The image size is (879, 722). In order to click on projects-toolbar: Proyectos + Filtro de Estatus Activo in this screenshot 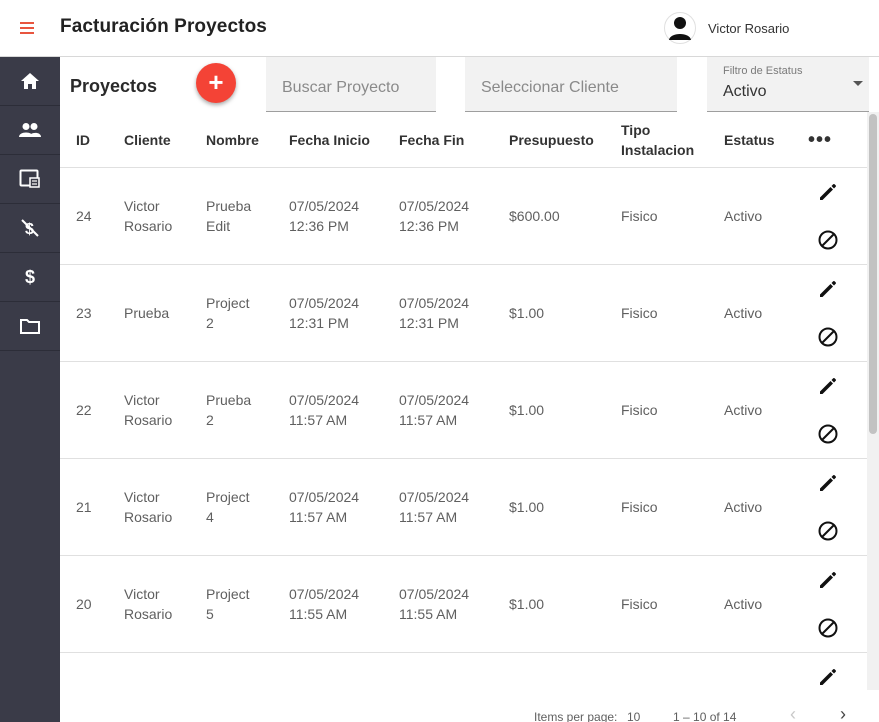, I will do `click(469, 84)`.